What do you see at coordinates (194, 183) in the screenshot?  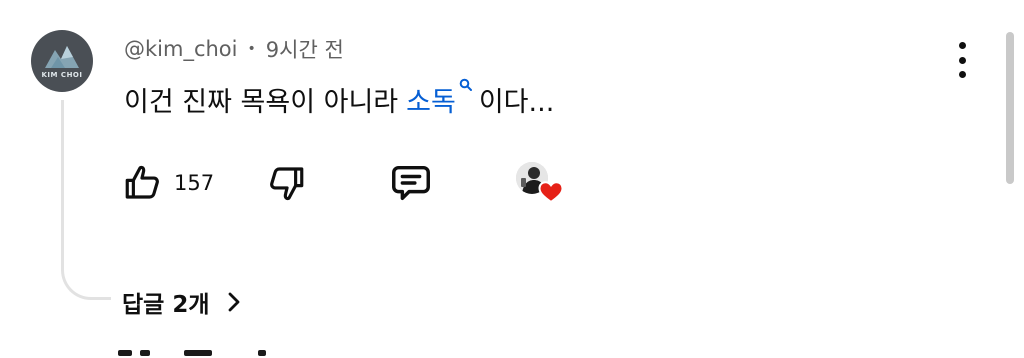 I see `like-count: 157` at bounding box center [194, 183].